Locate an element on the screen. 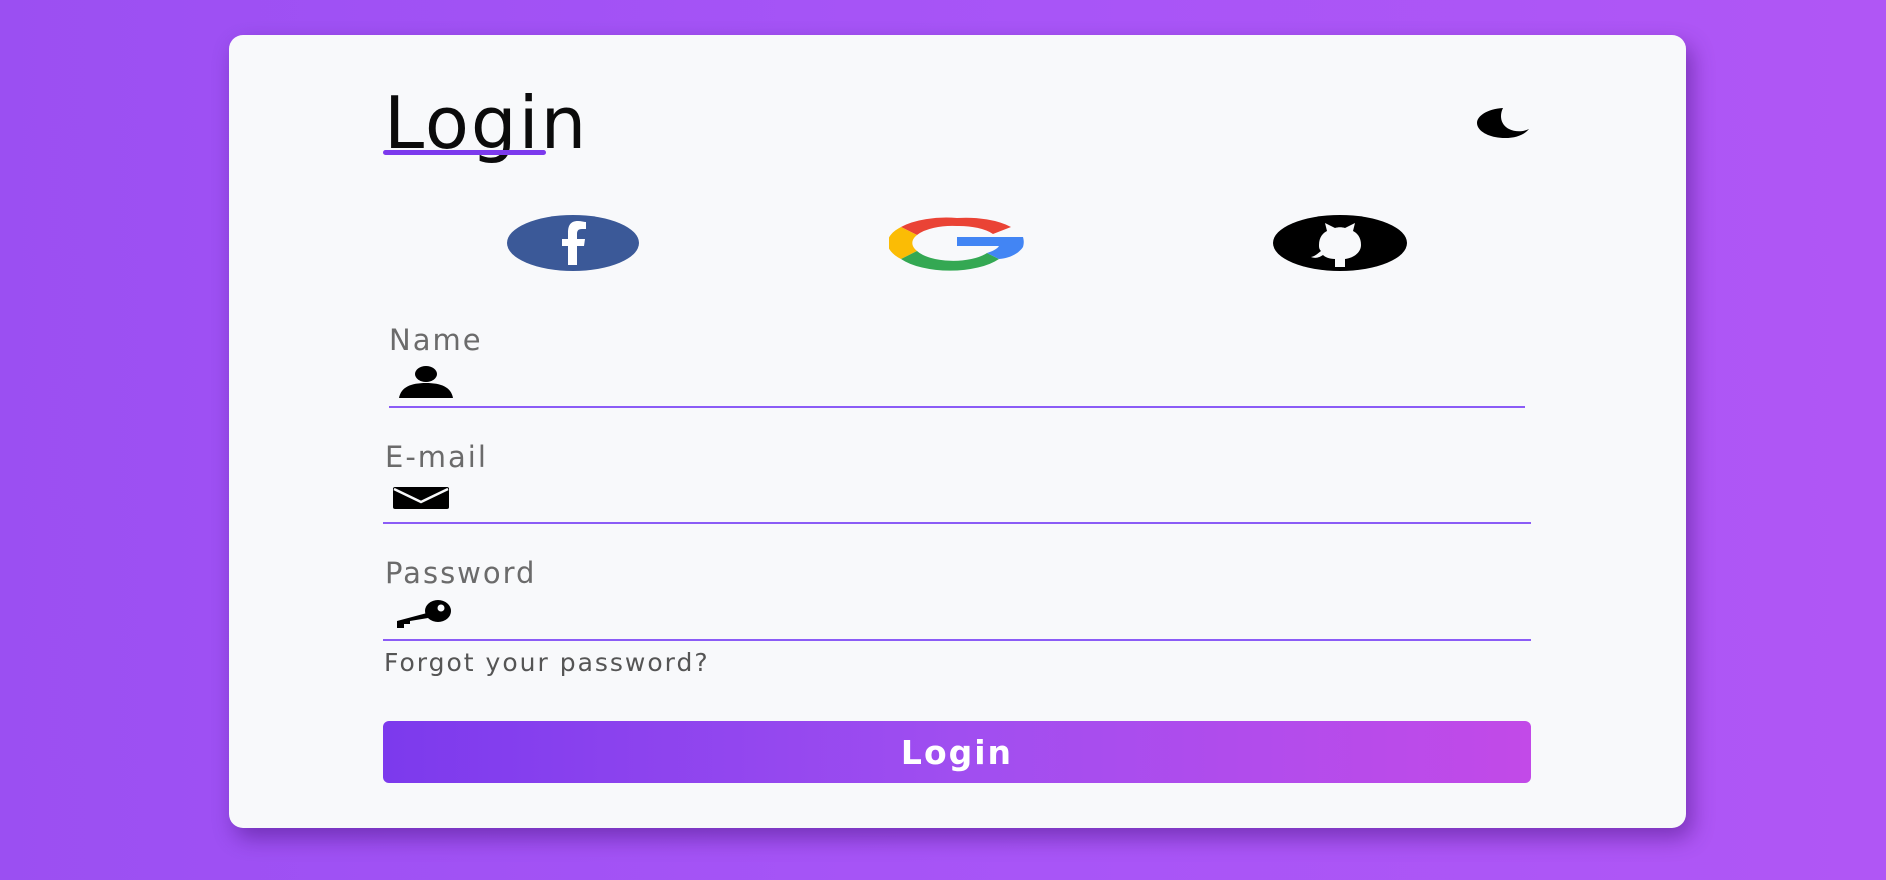  github-login-button is located at coordinates (1340, 243).